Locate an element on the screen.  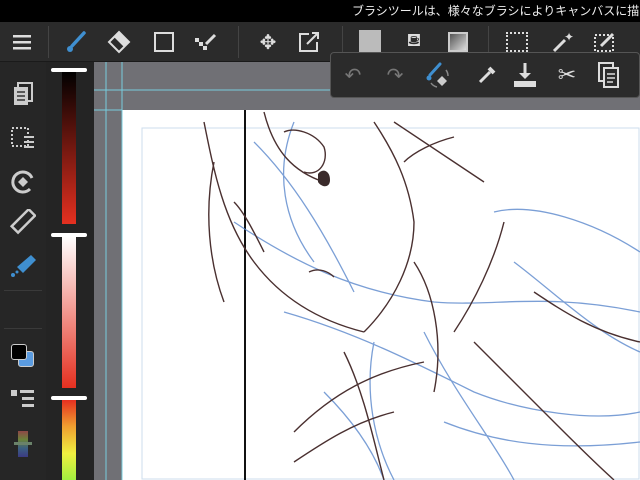
dot-pen-icon is located at coordinates (206, 41).